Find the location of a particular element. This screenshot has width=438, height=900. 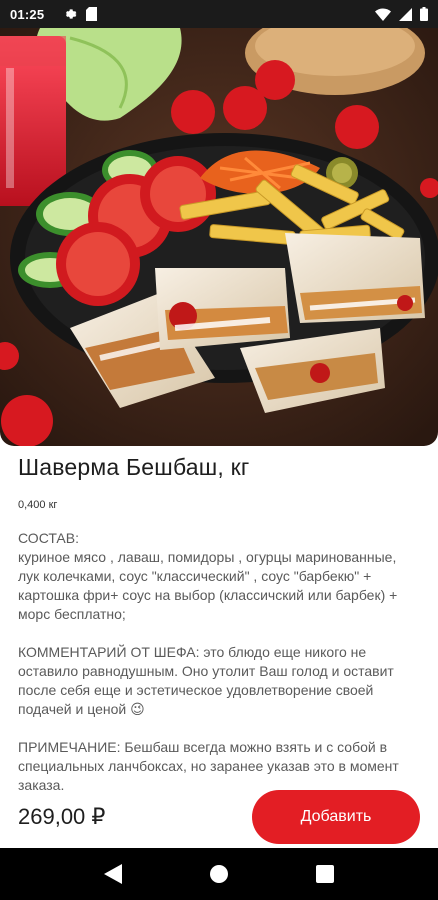

product-title: Шаверма Бешбаш, кг is located at coordinates (134, 467).